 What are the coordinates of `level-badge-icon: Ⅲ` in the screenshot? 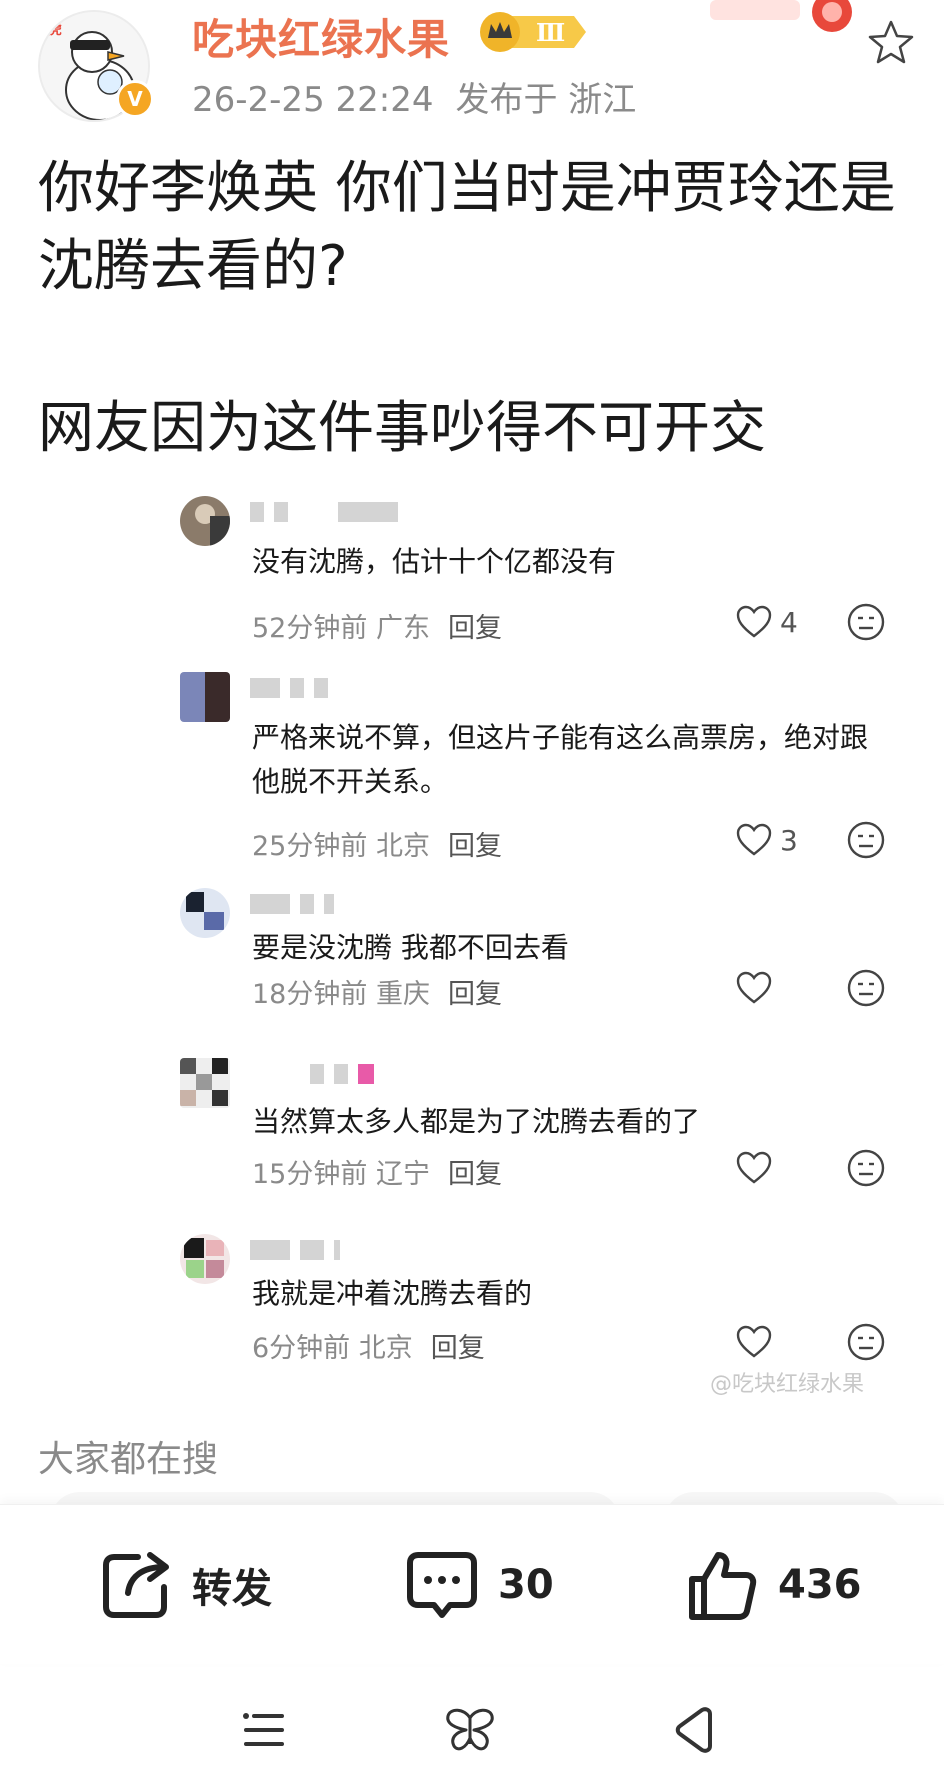 It's located at (533, 32).